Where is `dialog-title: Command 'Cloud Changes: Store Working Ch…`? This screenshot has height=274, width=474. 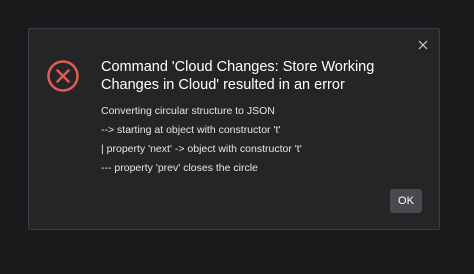 dialog-title: Command 'Cloud Changes: Store Working Ch… is located at coordinates (238, 76).